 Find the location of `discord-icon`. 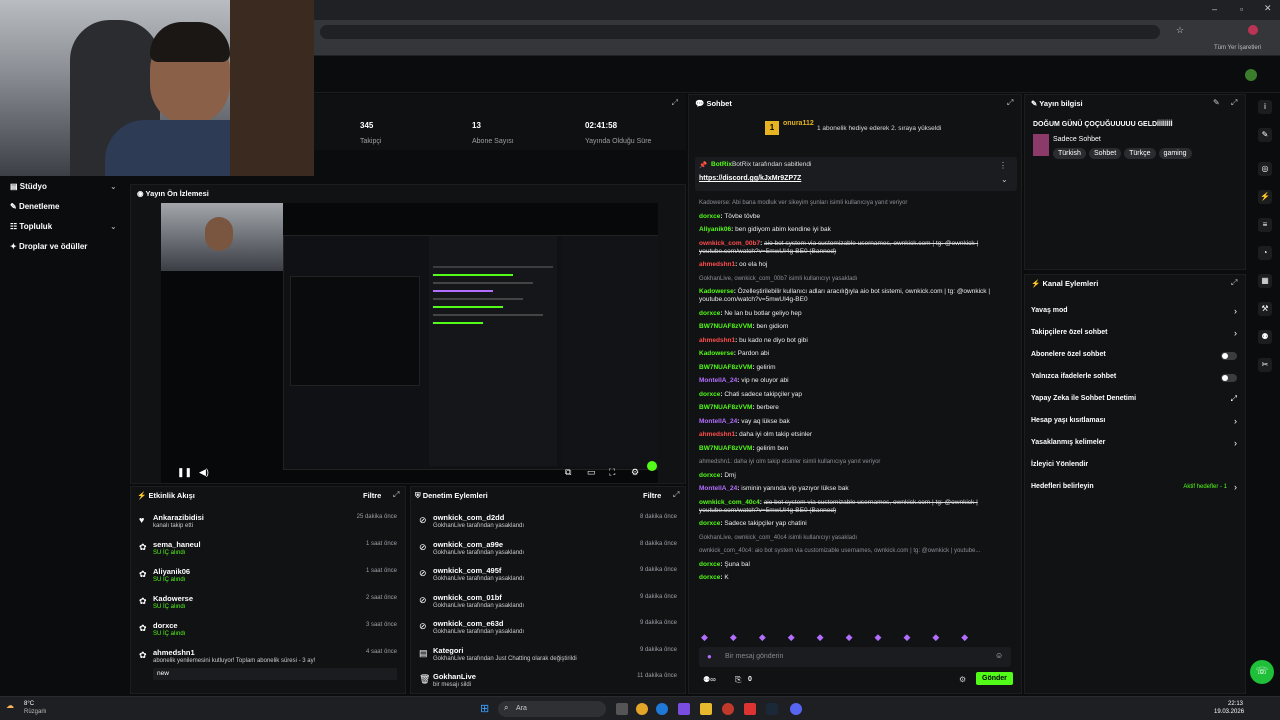

discord-icon is located at coordinates (796, 709).